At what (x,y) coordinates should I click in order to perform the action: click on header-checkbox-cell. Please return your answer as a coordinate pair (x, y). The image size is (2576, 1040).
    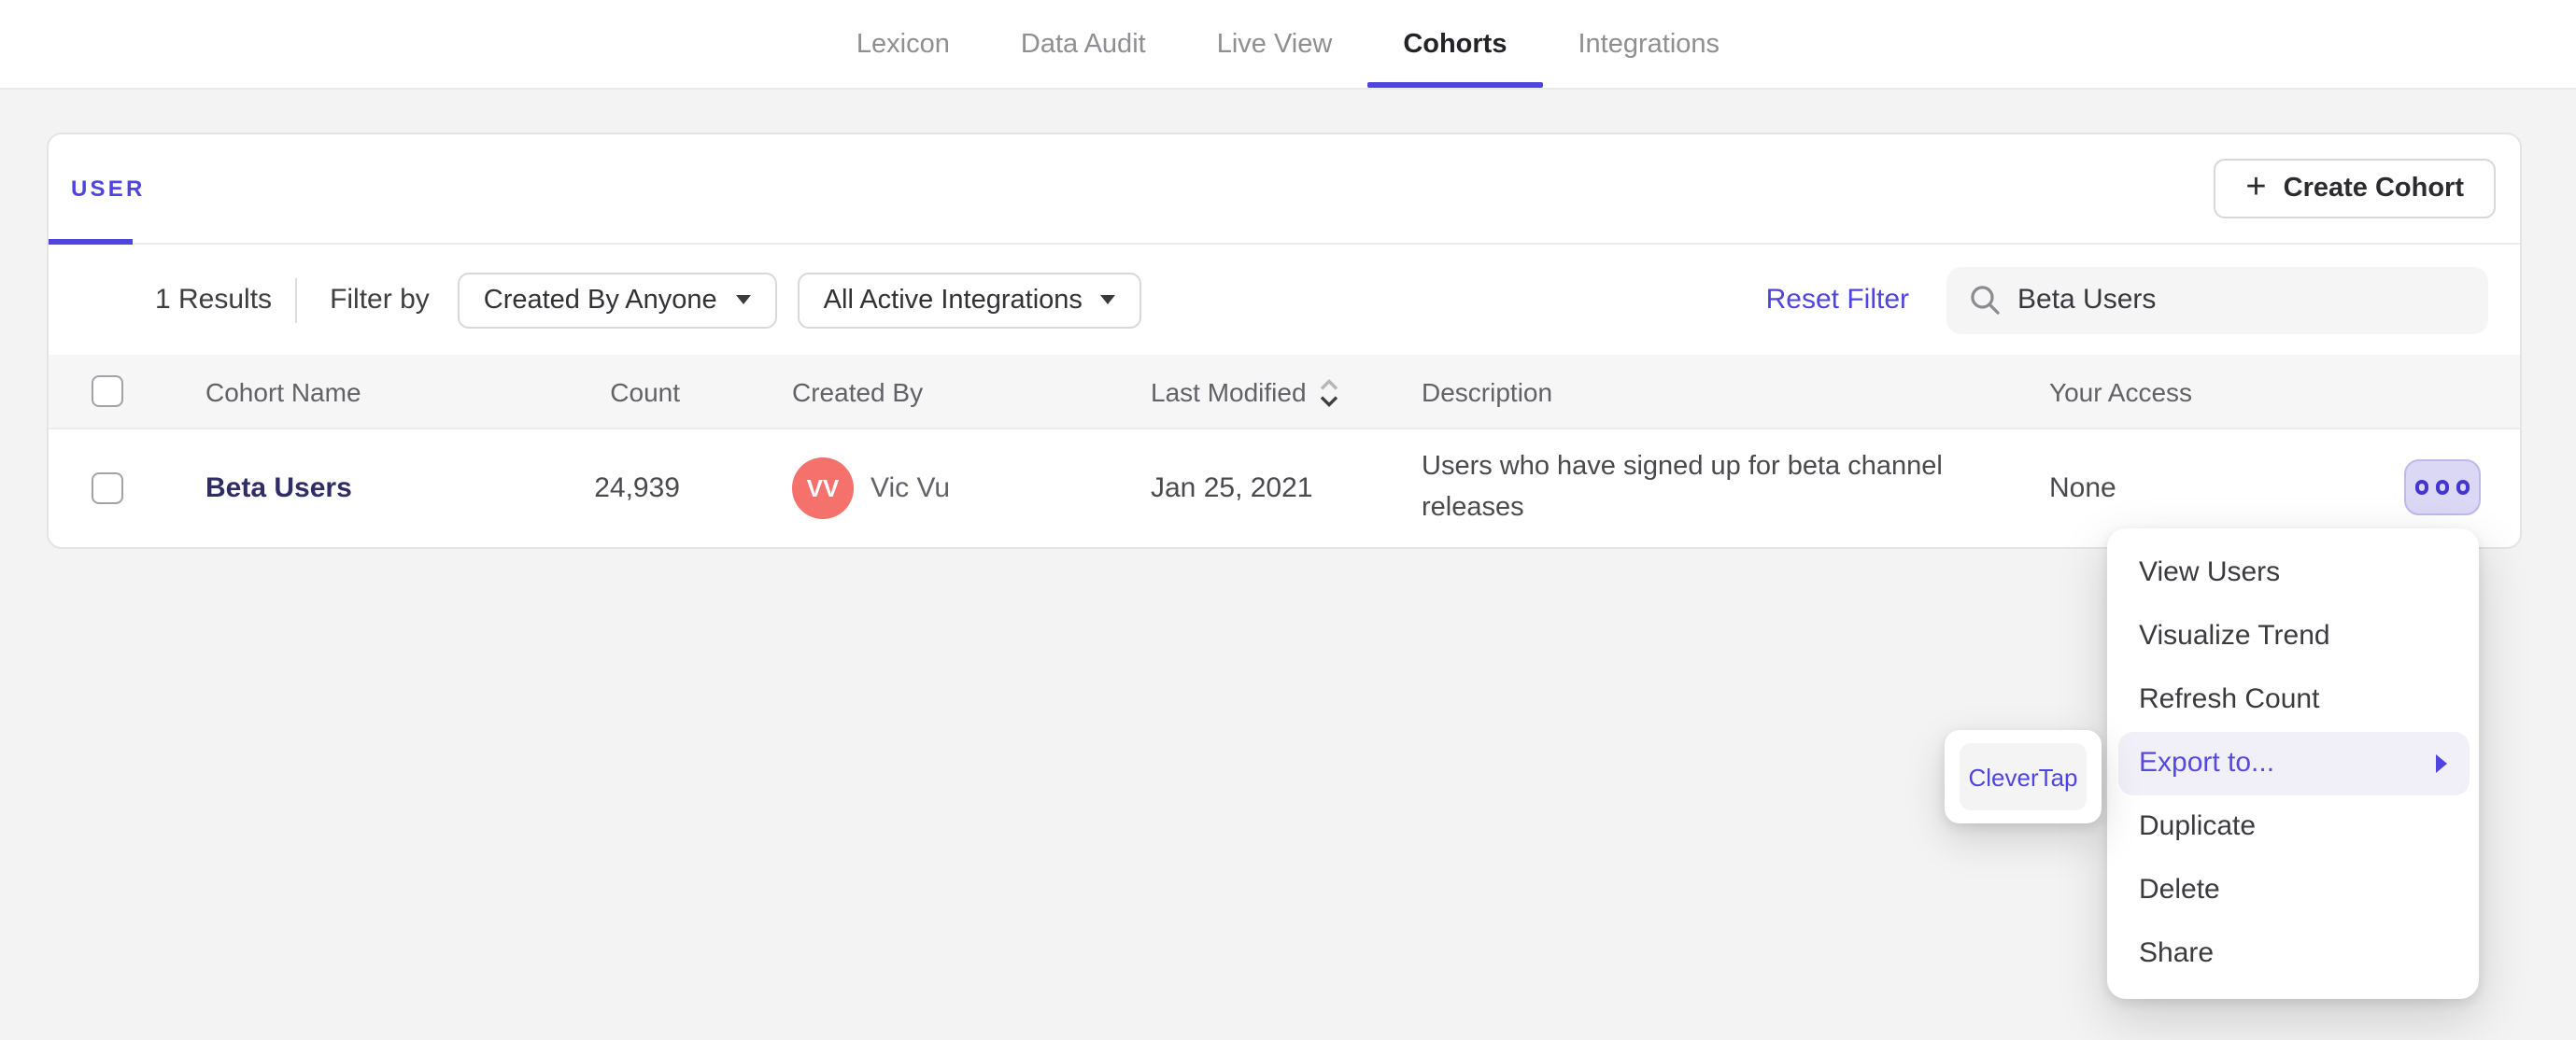
    Looking at the image, I should click on (127, 391).